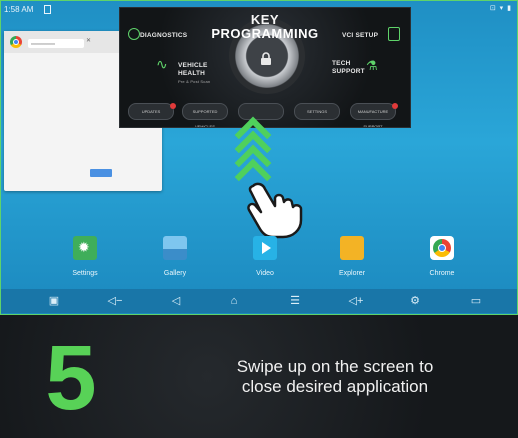 Image resolution: width=518 pixels, height=438 pixels. I want to click on back-icon: ◁, so click(176, 301).